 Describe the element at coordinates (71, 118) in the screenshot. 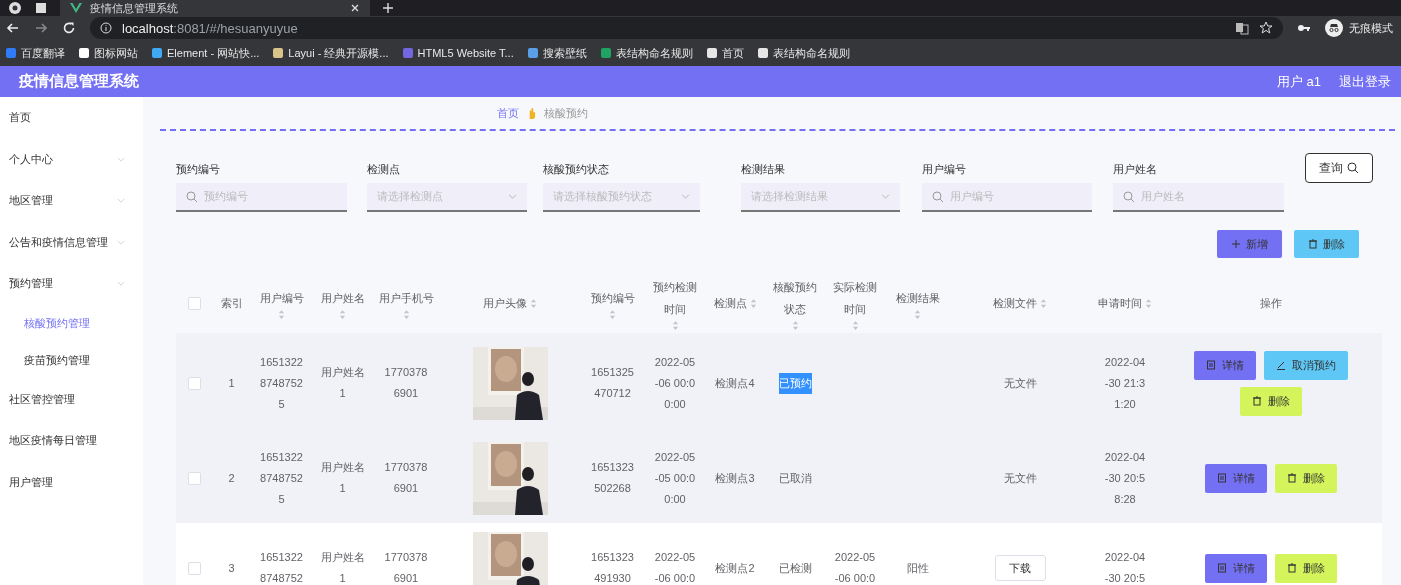

I see `sidebar-item: 首页` at that location.